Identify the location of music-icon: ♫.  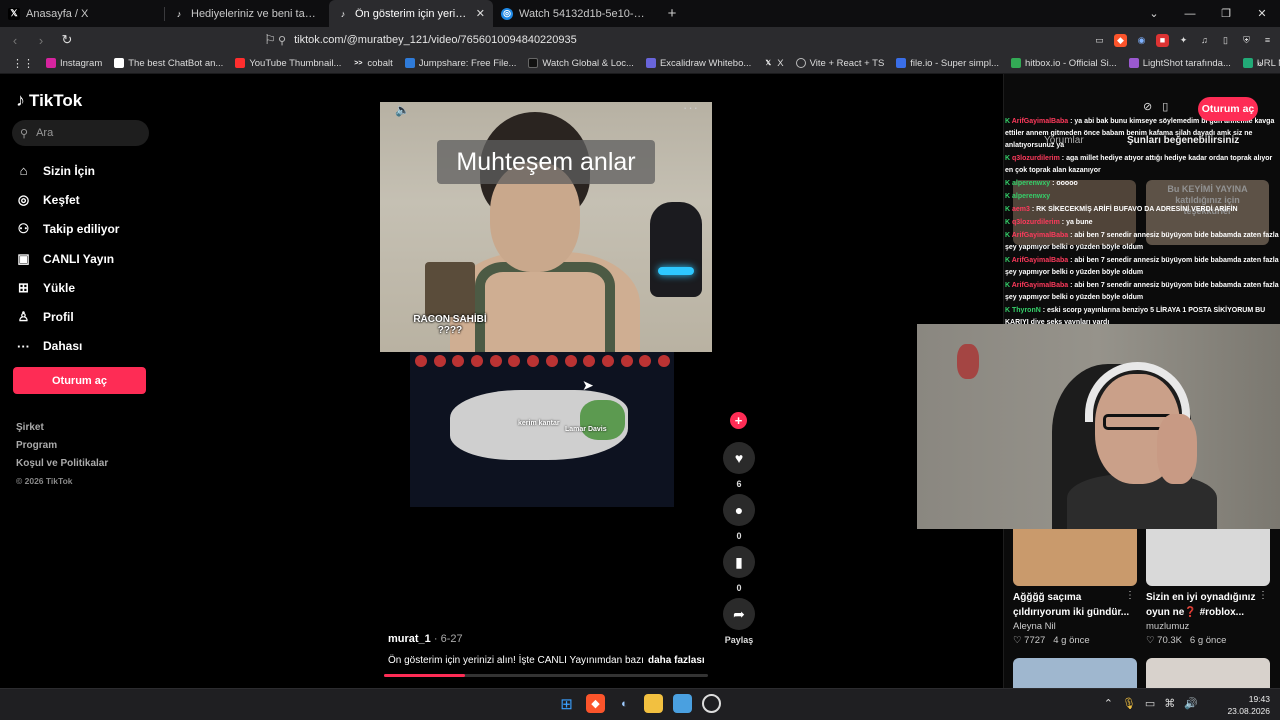
(1204, 40).